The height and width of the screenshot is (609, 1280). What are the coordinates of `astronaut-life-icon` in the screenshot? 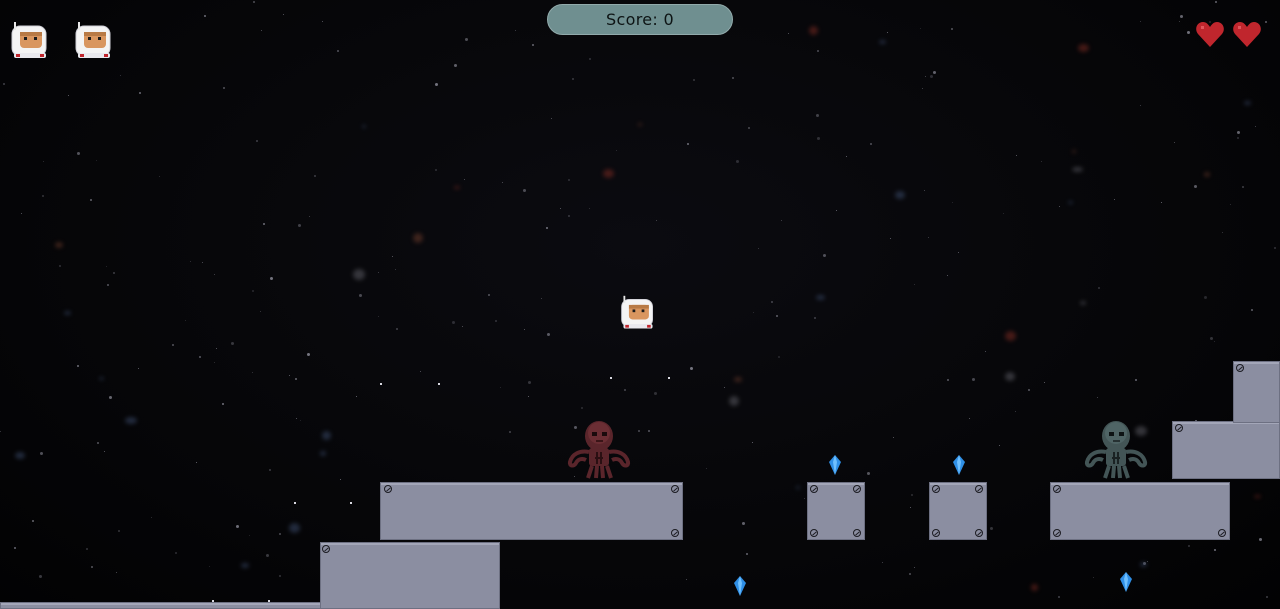 It's located at (93, 40).